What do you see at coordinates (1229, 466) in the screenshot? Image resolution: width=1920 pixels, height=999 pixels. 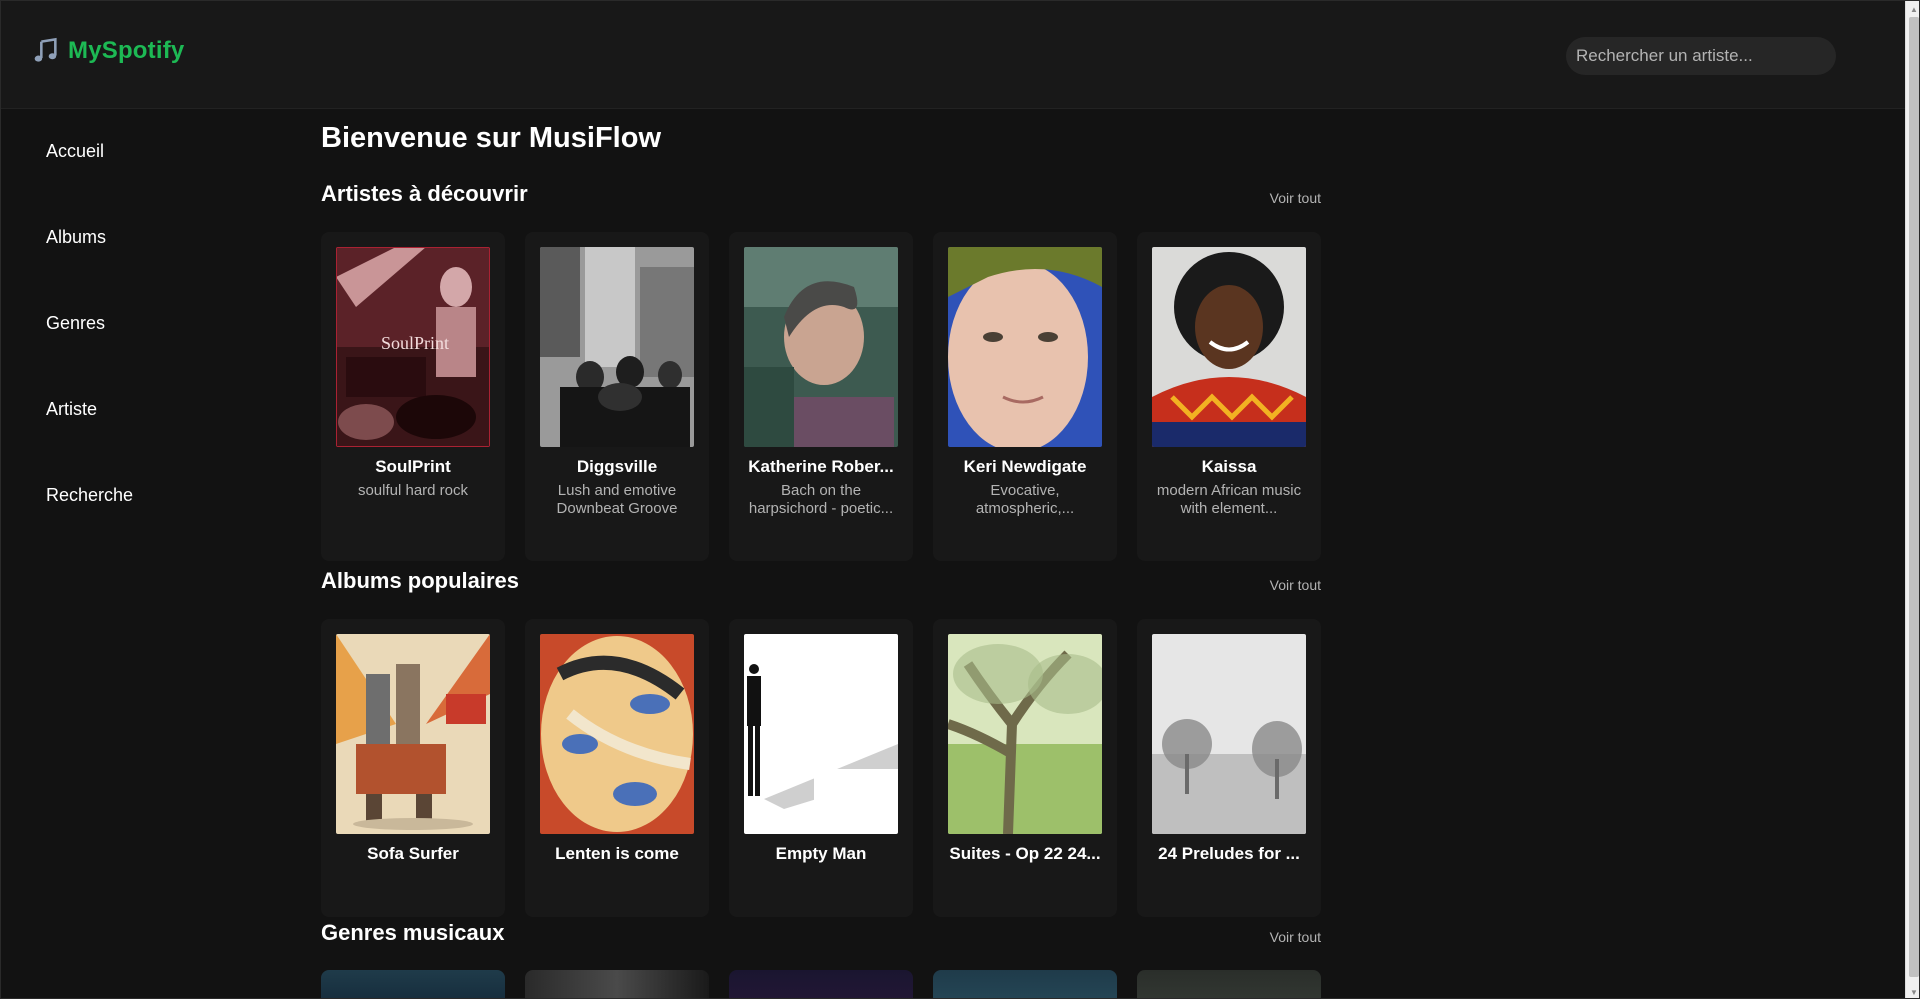 I see `artist-name: Kaissa` at bounding box center [1229, 466].